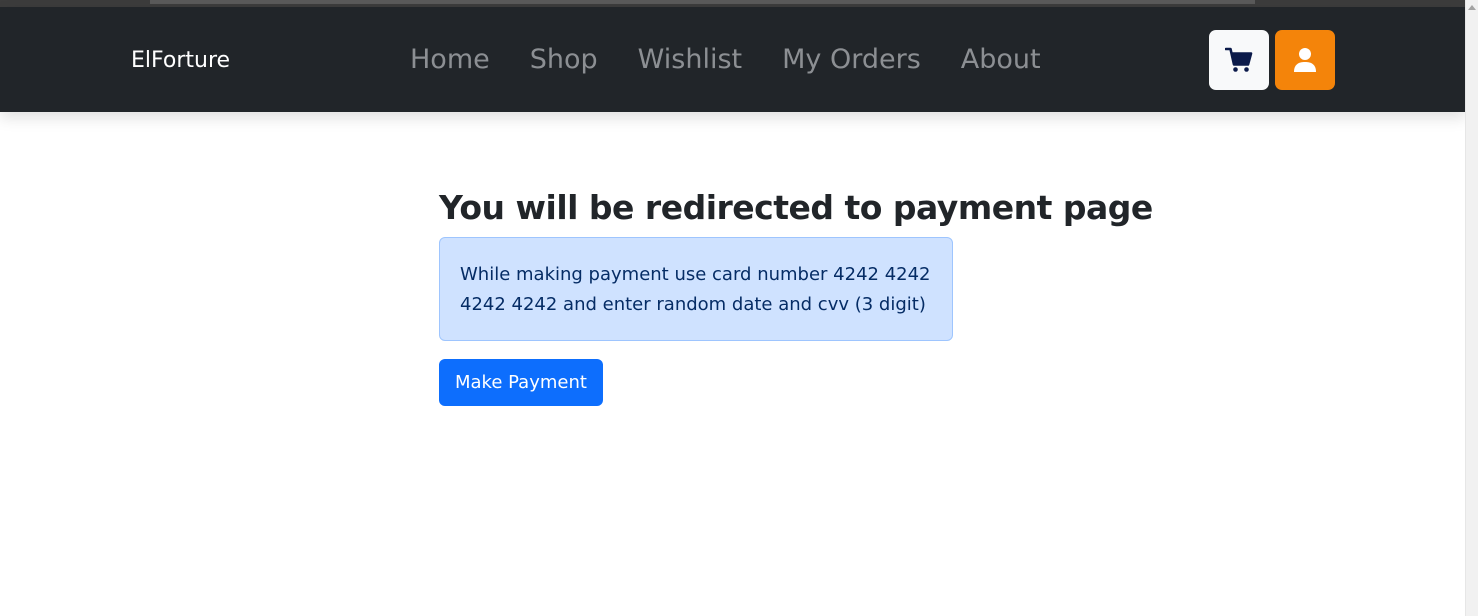 This screenshot has height=616, width=1478. What do you see at coordinates (450, 60) in the screenshot?
I see `nav-link-home: Home` at bounding box center [450, 60].